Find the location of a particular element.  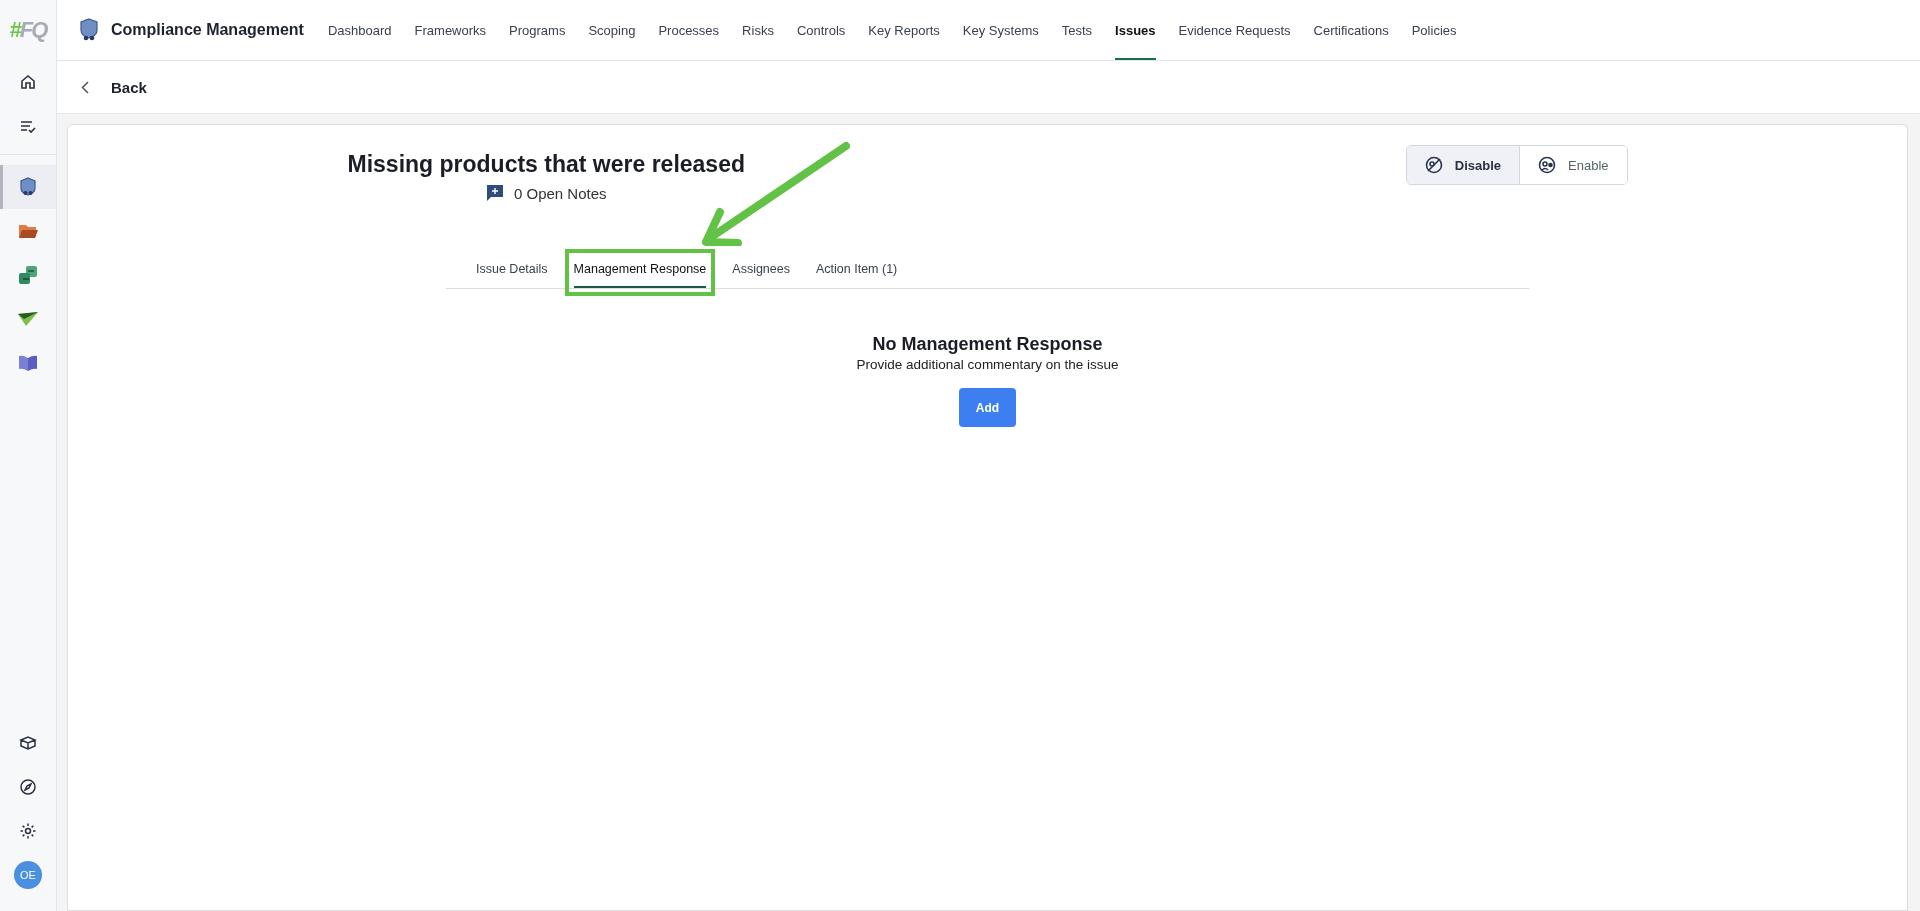

back-link: Back is located at coordinates (129, 87).